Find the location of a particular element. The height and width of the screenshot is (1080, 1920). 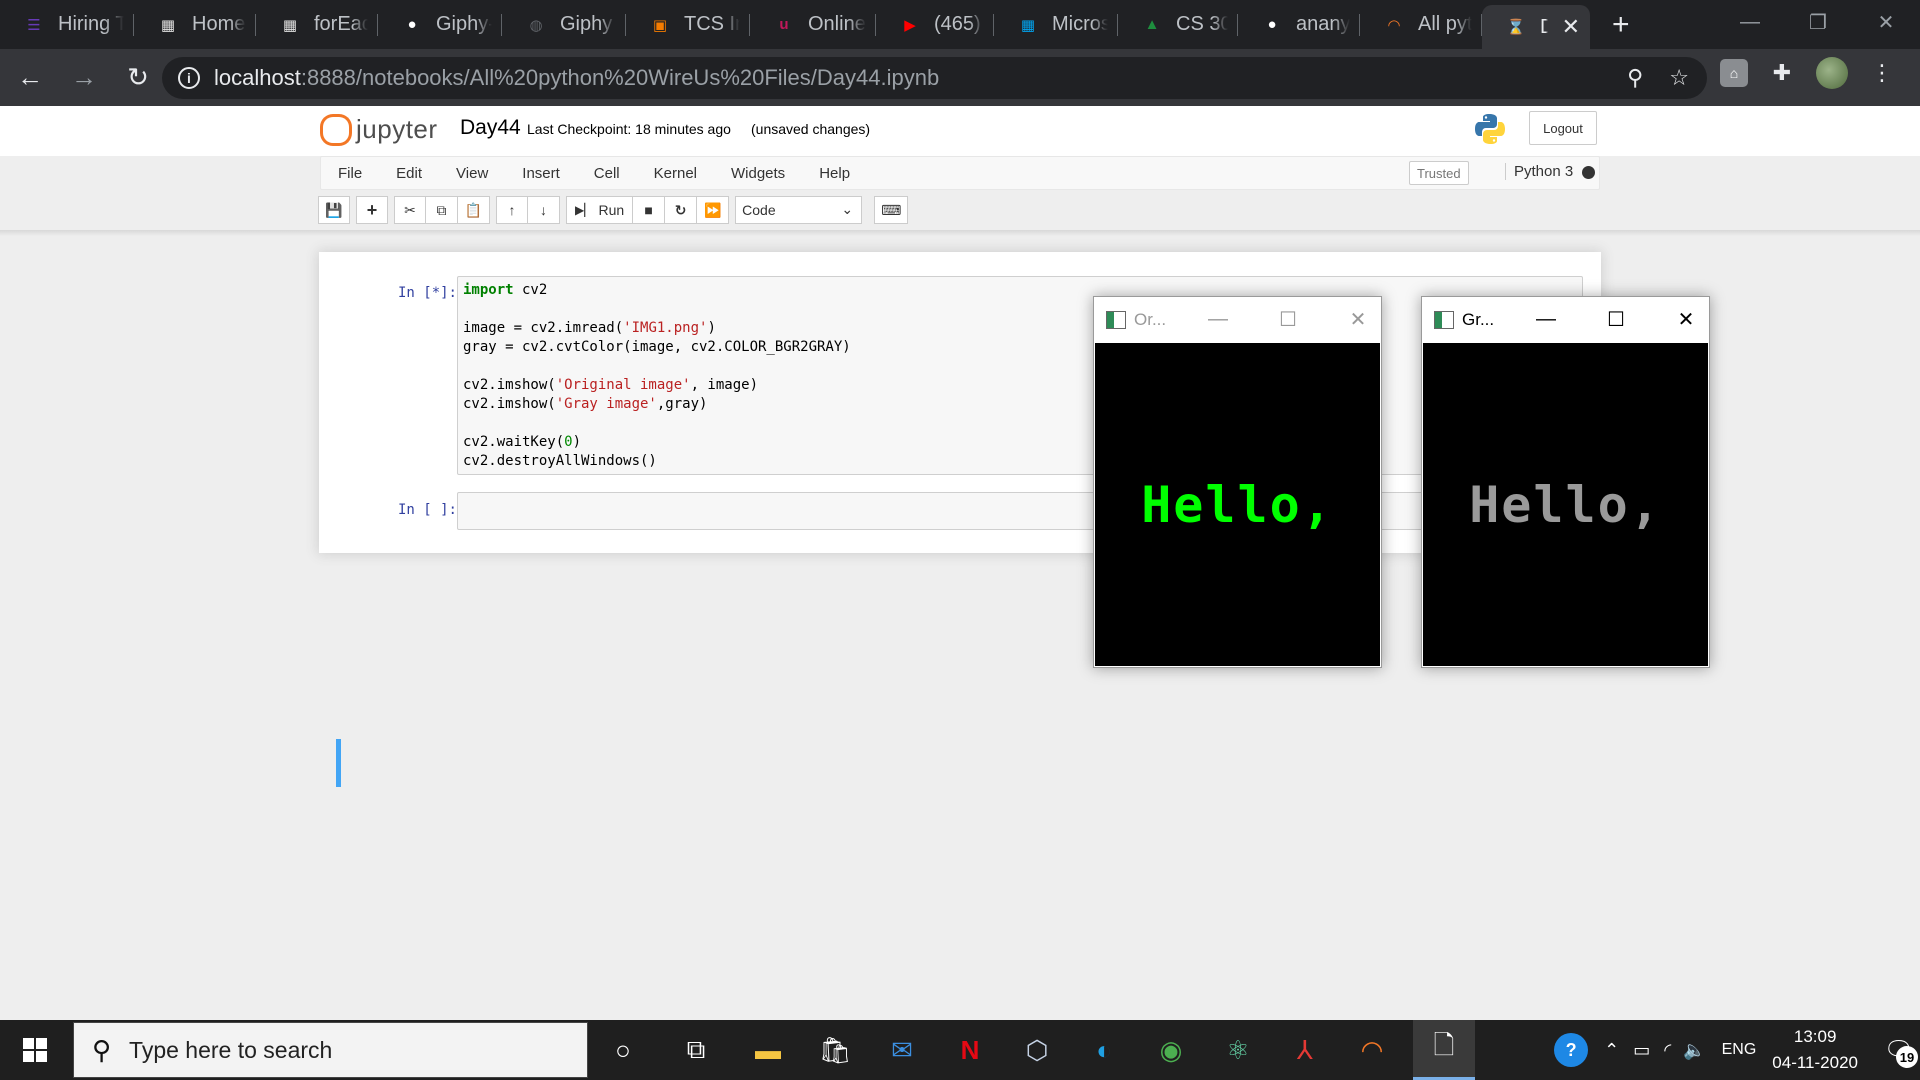

browser-tab: u Online C is located at coordinates (813, 24).